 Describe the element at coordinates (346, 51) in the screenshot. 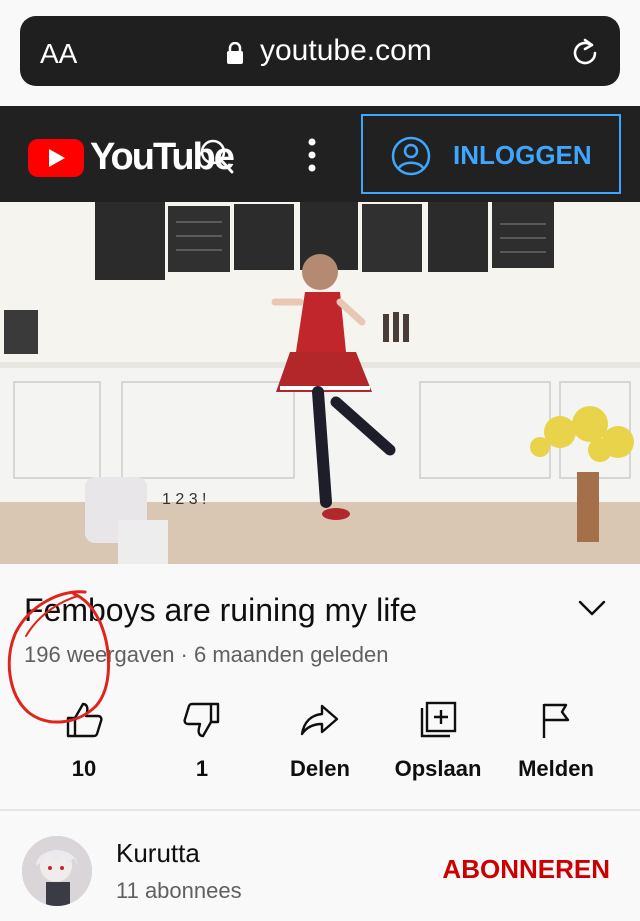

I see `url-text: youtube.com` at that location.